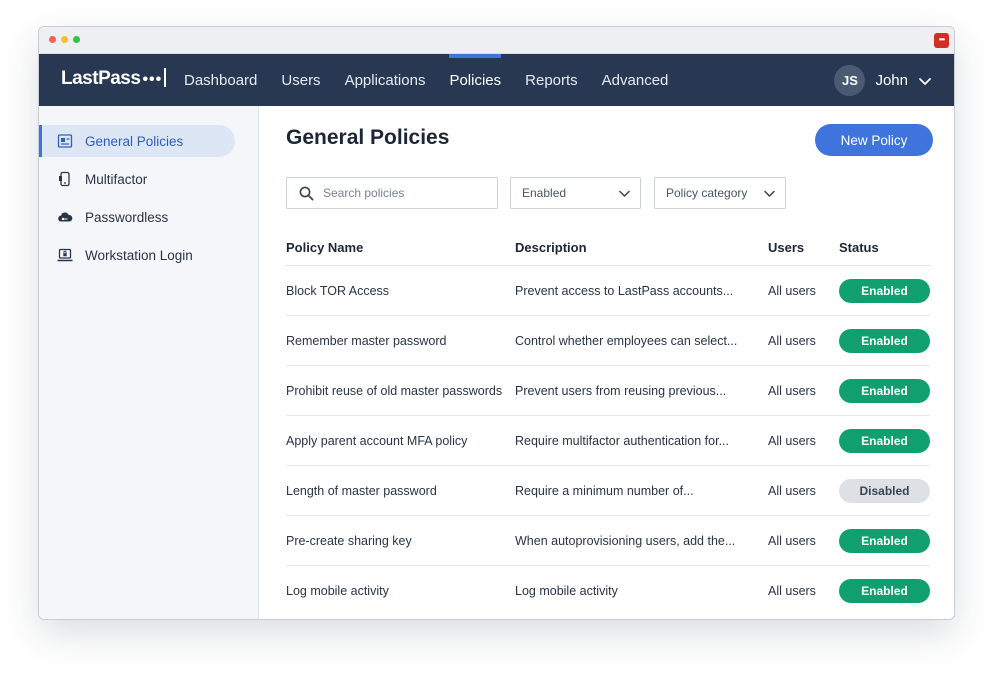  Describe the element at coordinates (575, 193) in the screenshot. I see `status-filter-select: Enabled` at that location.